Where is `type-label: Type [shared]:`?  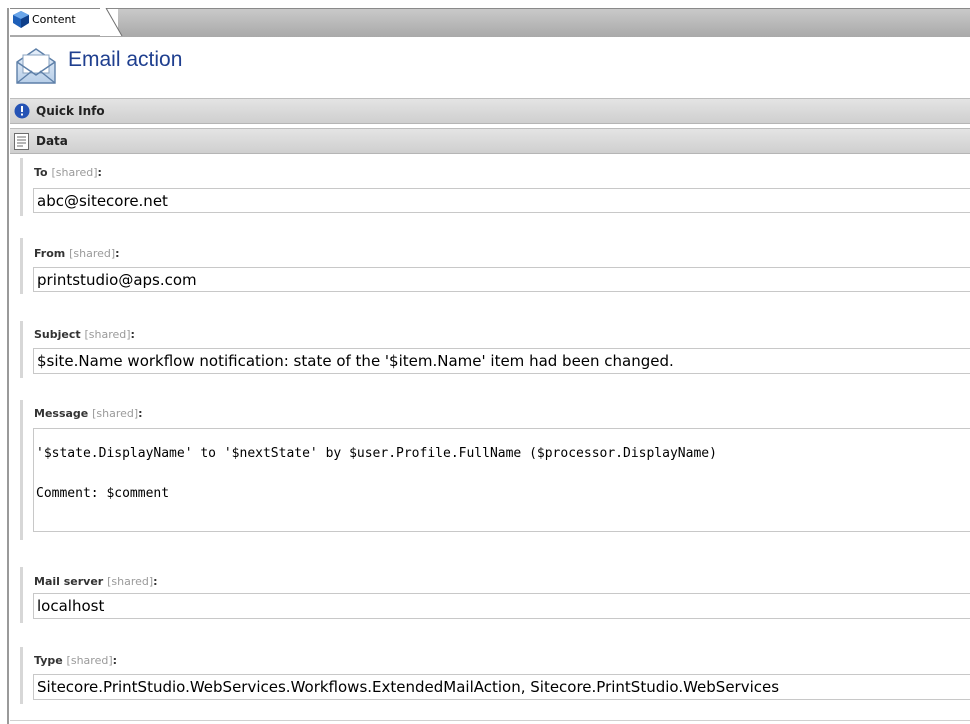
type-label: Type [shared]: is located at coordinates (75, 660).